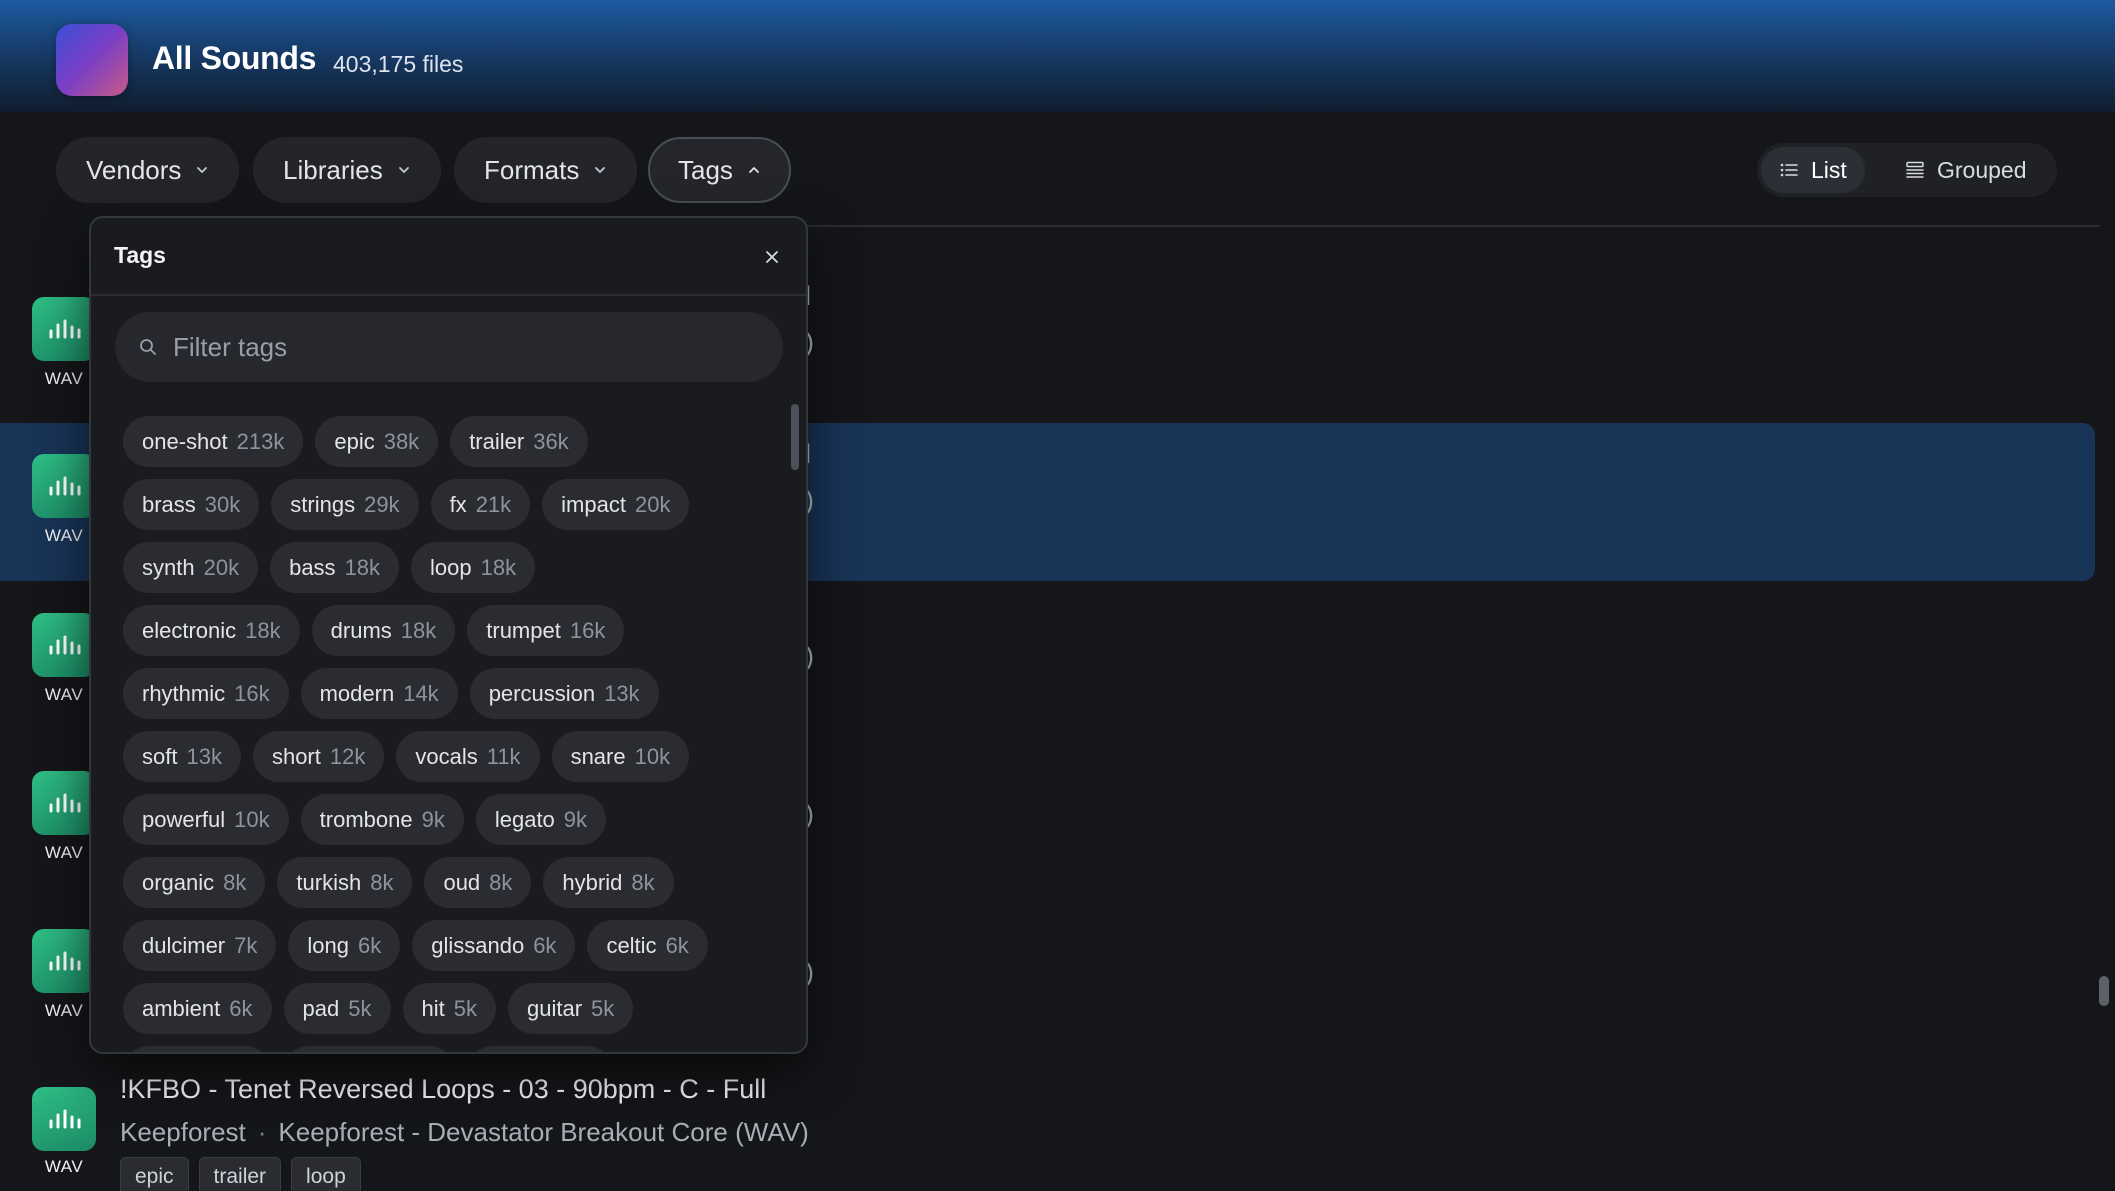 The height and width of the screenshot is (1191, 2115). I want to click on sound-vendor: Keepforest, so click(183, 1132).